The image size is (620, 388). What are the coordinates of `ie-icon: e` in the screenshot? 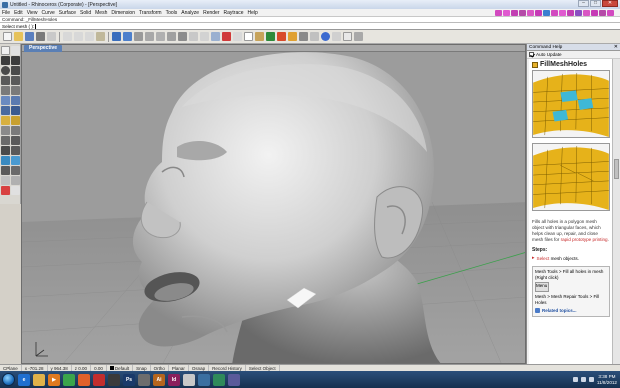 It's located at (24, 379).